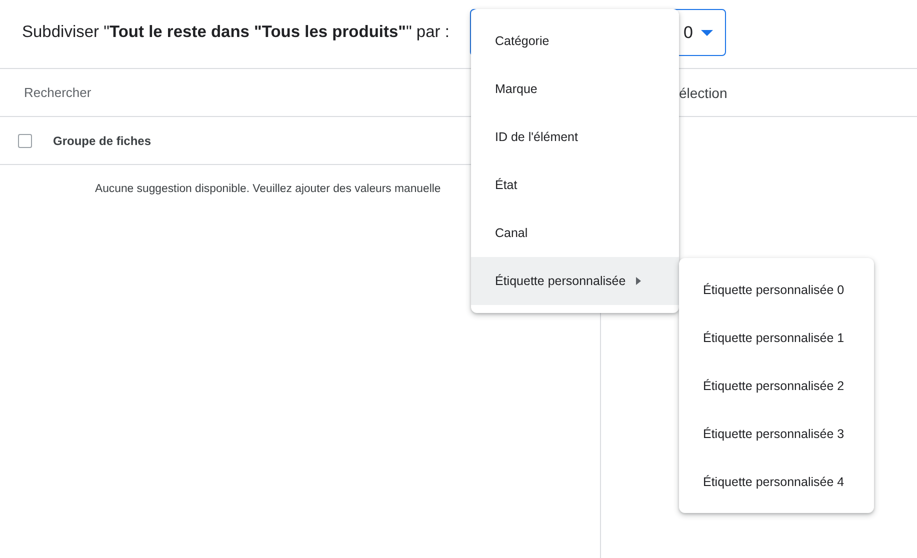 Image resolution: width=917 pixels, height=558 pixels. Describe the element at coordinates (776, 482) in the screenshot. I see `menu-item: Étiquette personnalisée 4` at that location.